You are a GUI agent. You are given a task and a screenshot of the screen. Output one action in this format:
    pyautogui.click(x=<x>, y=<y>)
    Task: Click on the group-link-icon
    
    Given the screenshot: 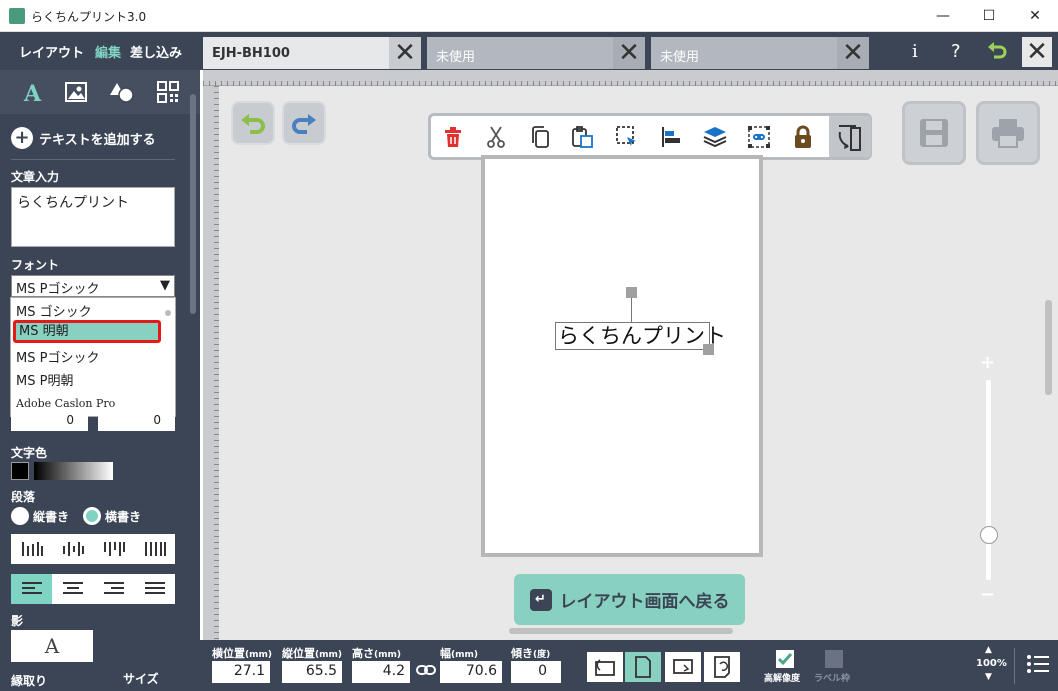 What is the action you would take?
    pyautogui.click(x=759, y=137)
    